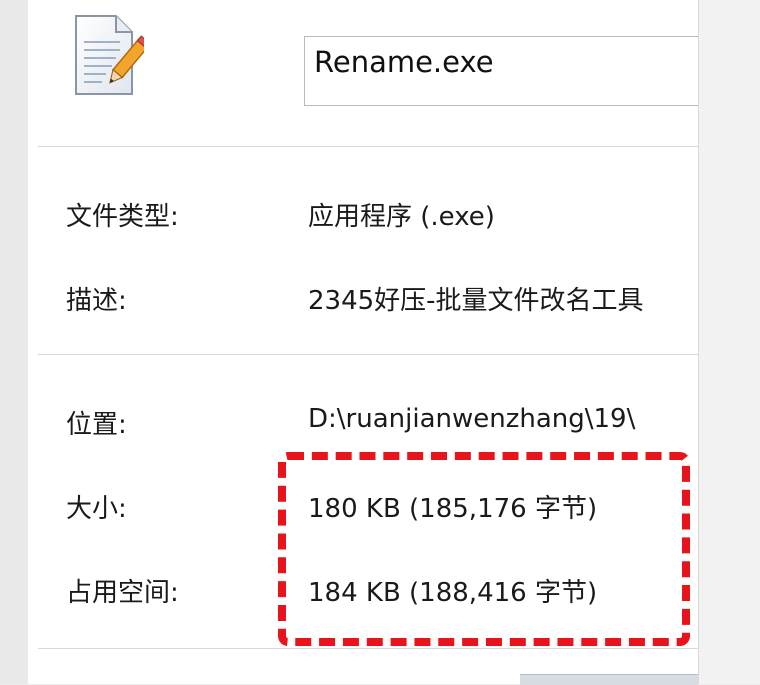 The height and width of the screenshot is (685, 760). What do you see at coordinates (401, 217) in the screenshot?
I see `type-value: 应用程序 (.exe)` at bounding box center [401, 217].